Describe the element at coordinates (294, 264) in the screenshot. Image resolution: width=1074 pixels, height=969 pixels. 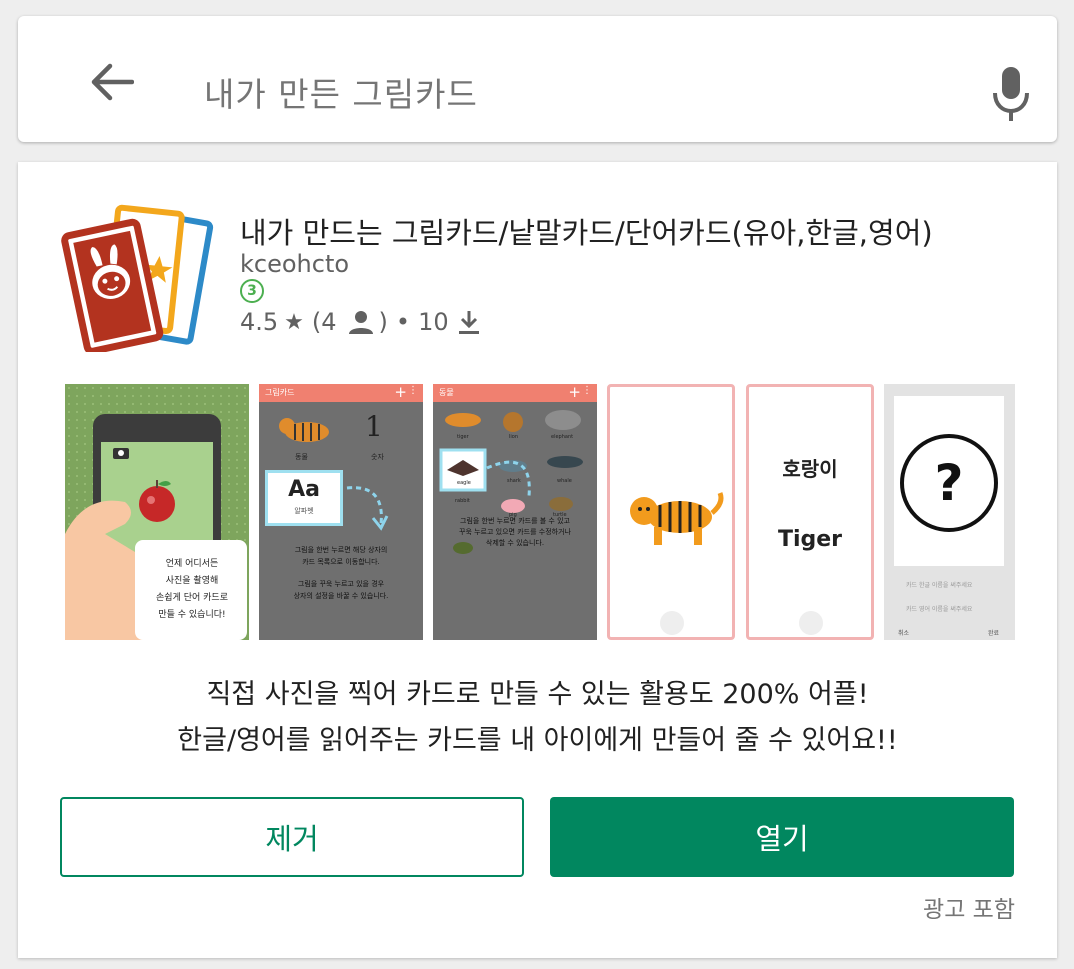
I see `developer-name: kceohcto` at that location.